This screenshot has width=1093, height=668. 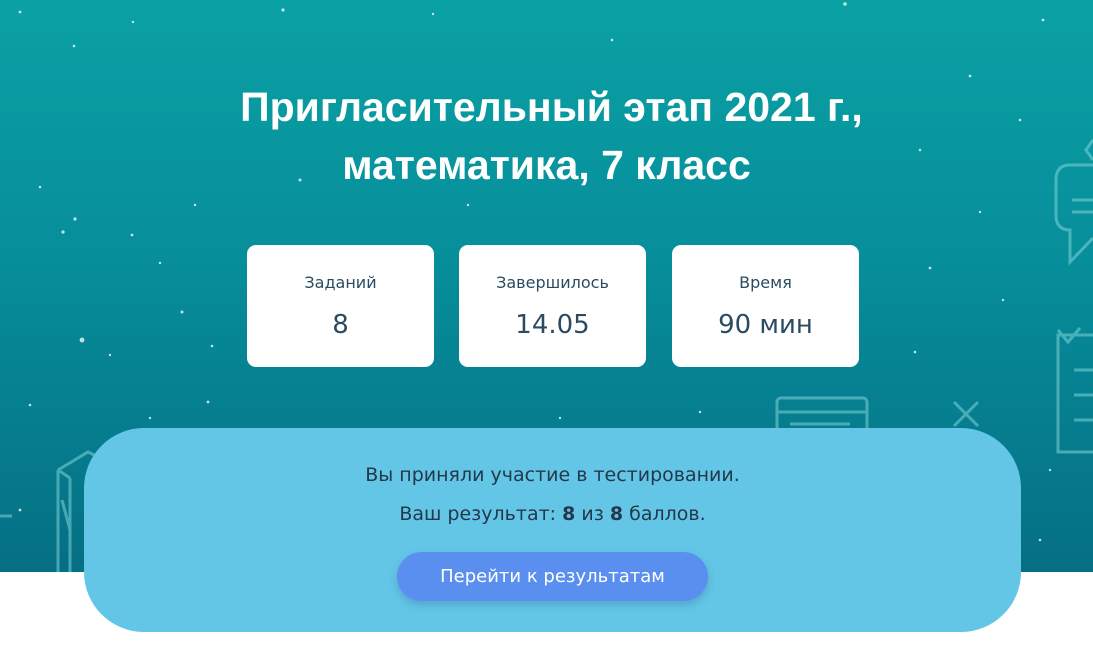 What do you see at coordinates (552, 576) in the screenshot?
I see `go-to-results-button: Перейти к результатам` at bounding box center [552, 576].